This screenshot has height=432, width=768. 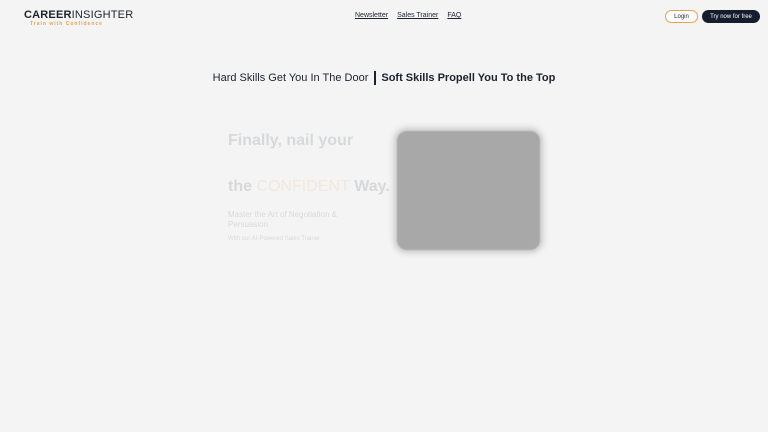 I want to click on logo-title: CAREERINSIGHTER, so click(x=78, y=15).